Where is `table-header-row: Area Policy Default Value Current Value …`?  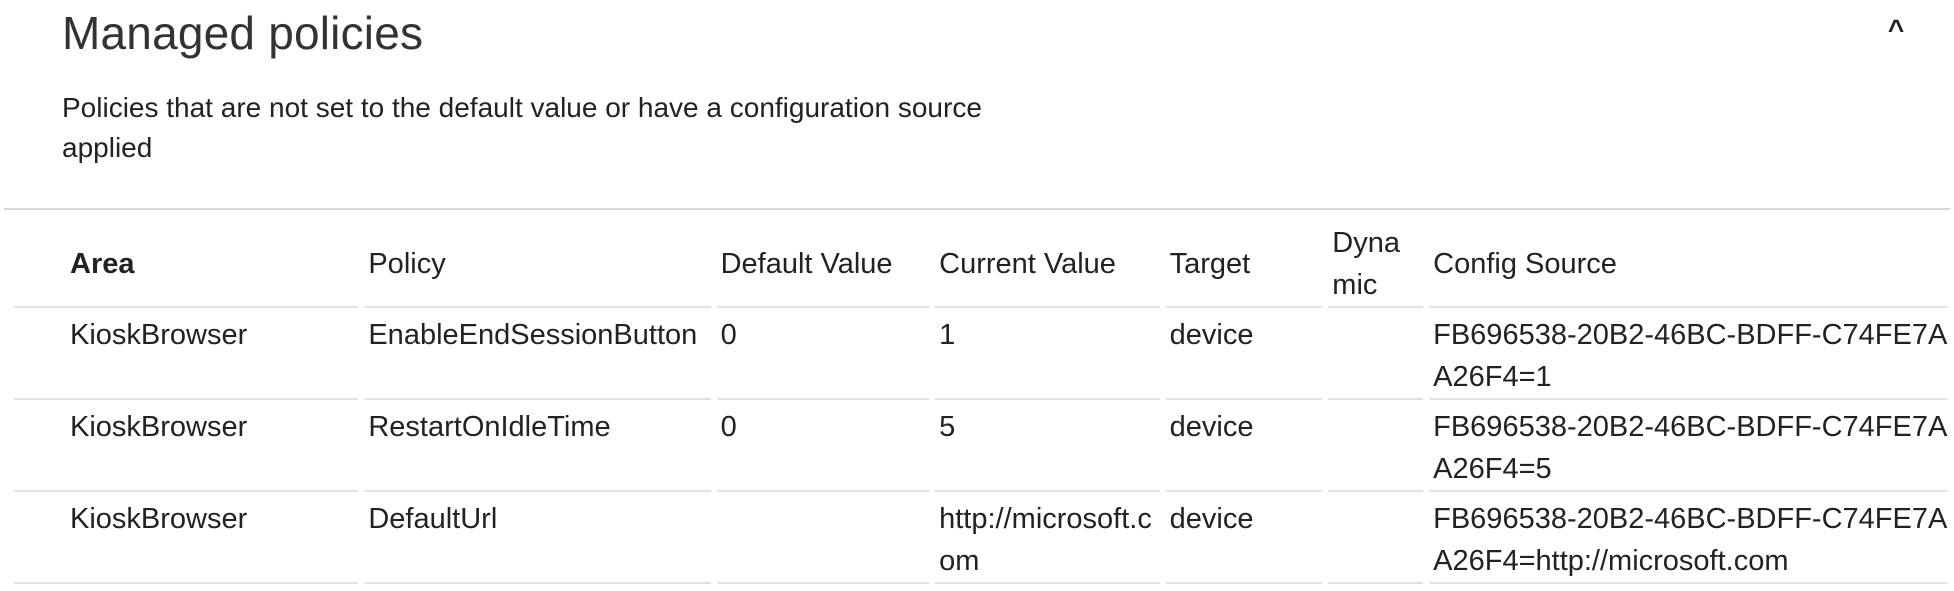 table-header-row: Area Policy Default Value Current Value … is located at coordinates (981, 265).